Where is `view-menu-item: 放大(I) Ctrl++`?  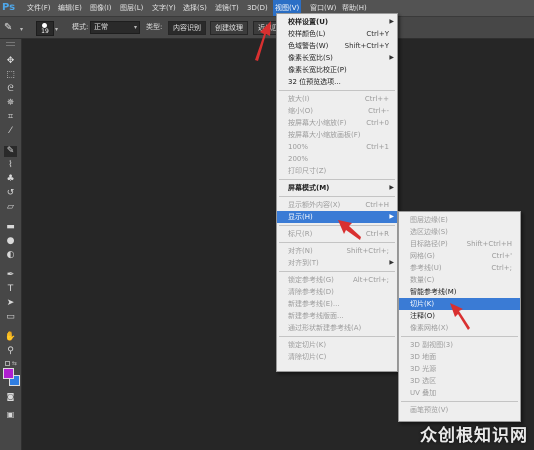
view-menu-item: 放大(I) Ctrl++ is located at coordinates (337, 99).